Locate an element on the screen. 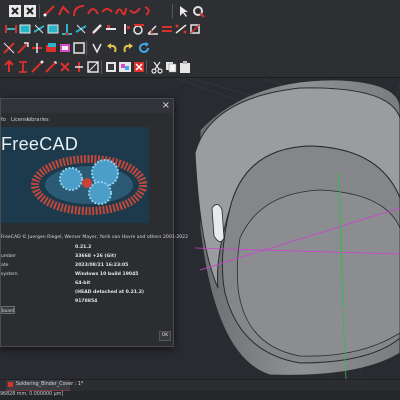 The image size is (400, 400). info-value: 0.21.2 is located at coordinates (83, 247).